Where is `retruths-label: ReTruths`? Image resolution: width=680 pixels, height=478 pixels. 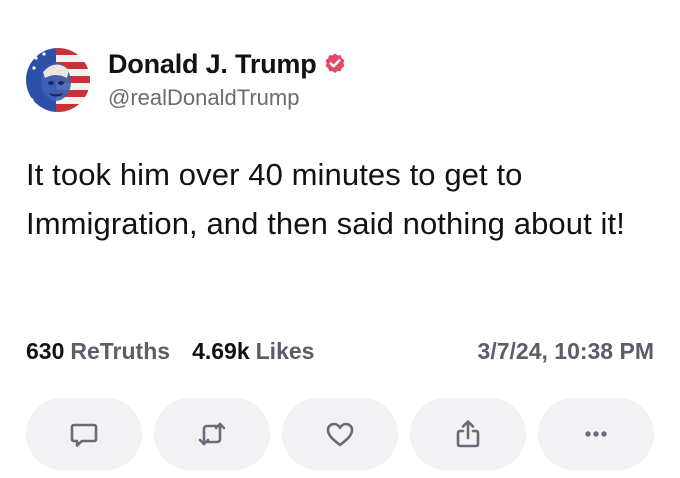
retruths-label: ReTruths is located at coordinates (120, 351).